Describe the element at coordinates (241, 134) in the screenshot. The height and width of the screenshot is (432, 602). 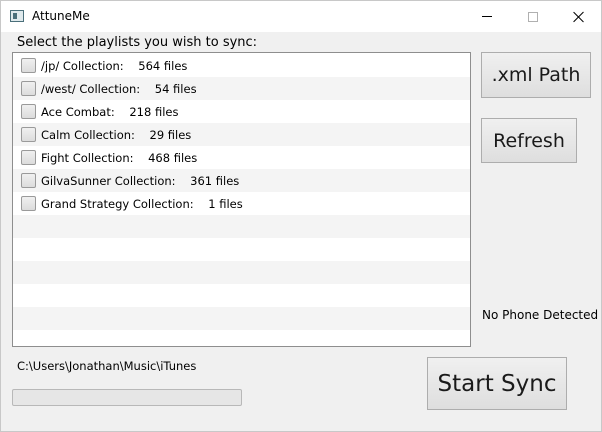
I see `playlist-row: Calm Collection: 29 files` at that location.